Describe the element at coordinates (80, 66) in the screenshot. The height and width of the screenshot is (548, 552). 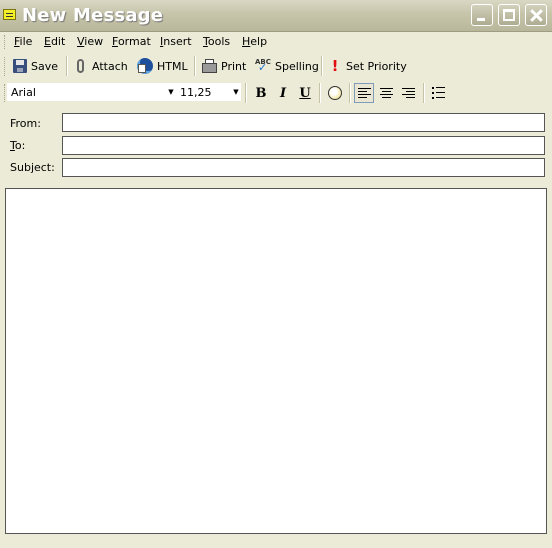
I see `paperclip-icon` at that location.